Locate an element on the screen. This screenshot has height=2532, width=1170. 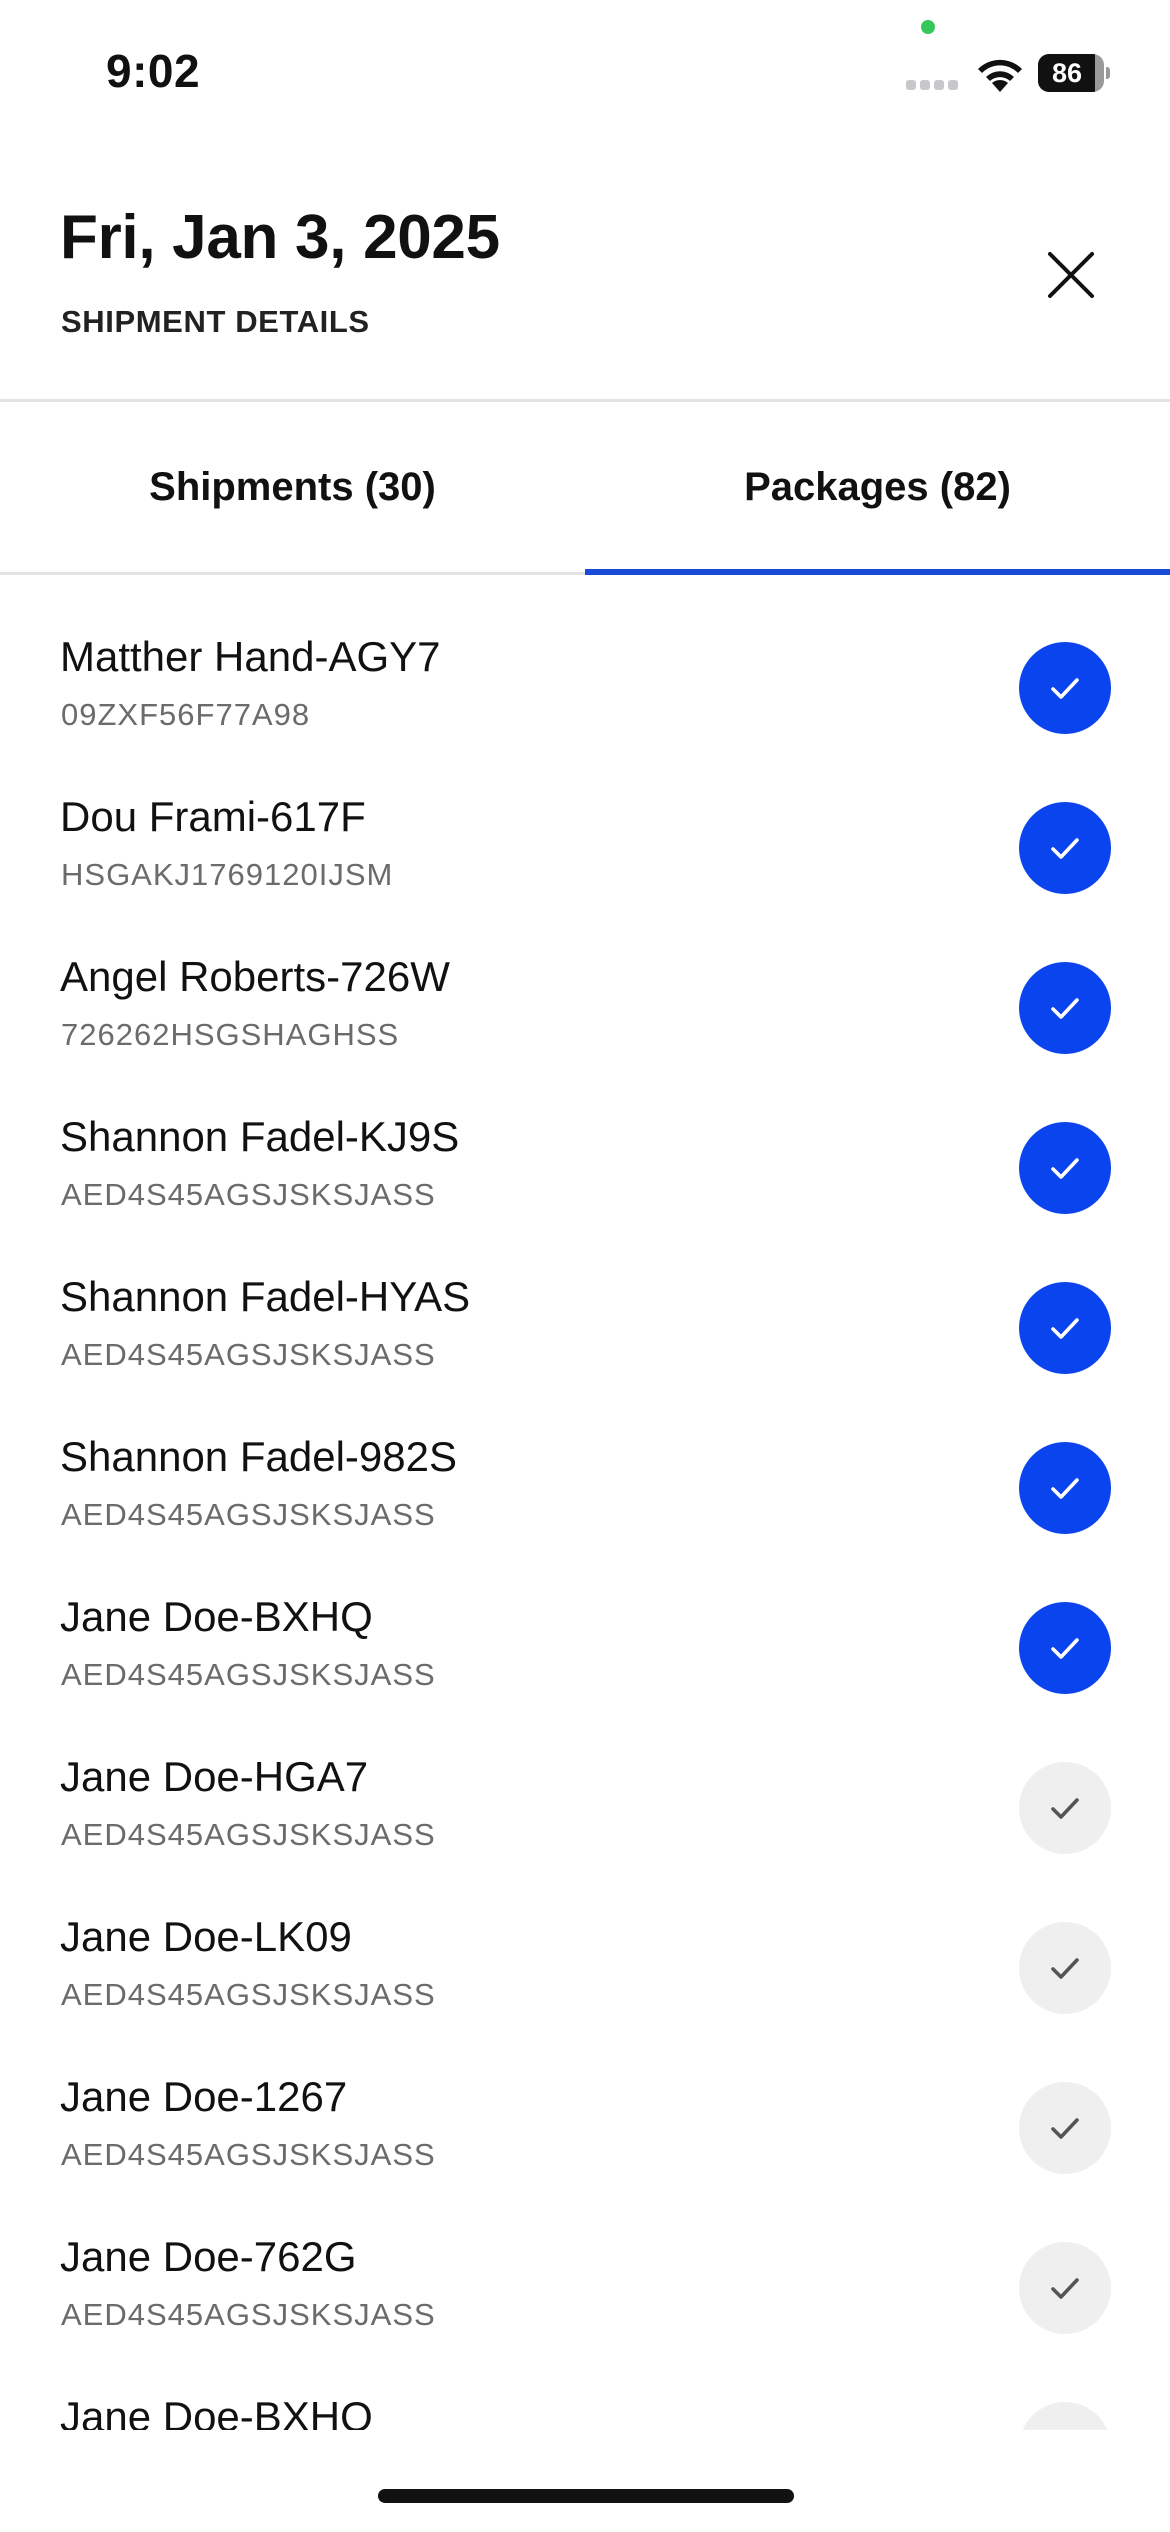
package-code: HSGAKJ1769120IJSM is located at coordinates (227, 874).